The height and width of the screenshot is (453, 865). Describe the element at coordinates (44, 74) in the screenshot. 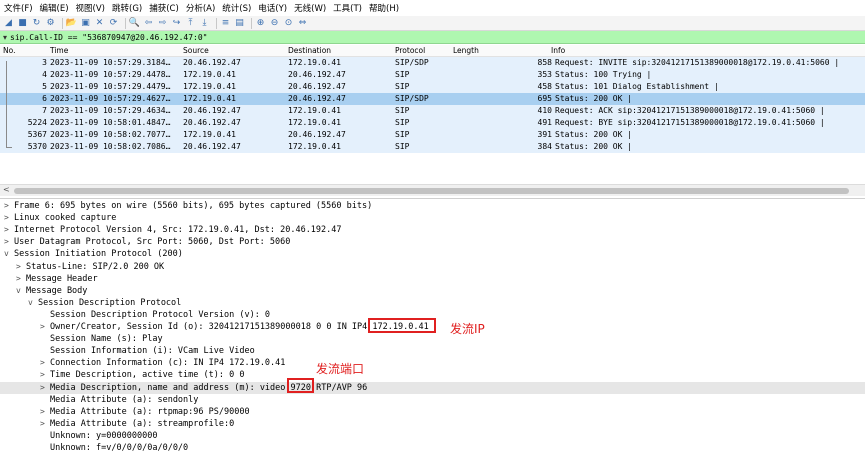

I see `cell-no: 4` at that location.